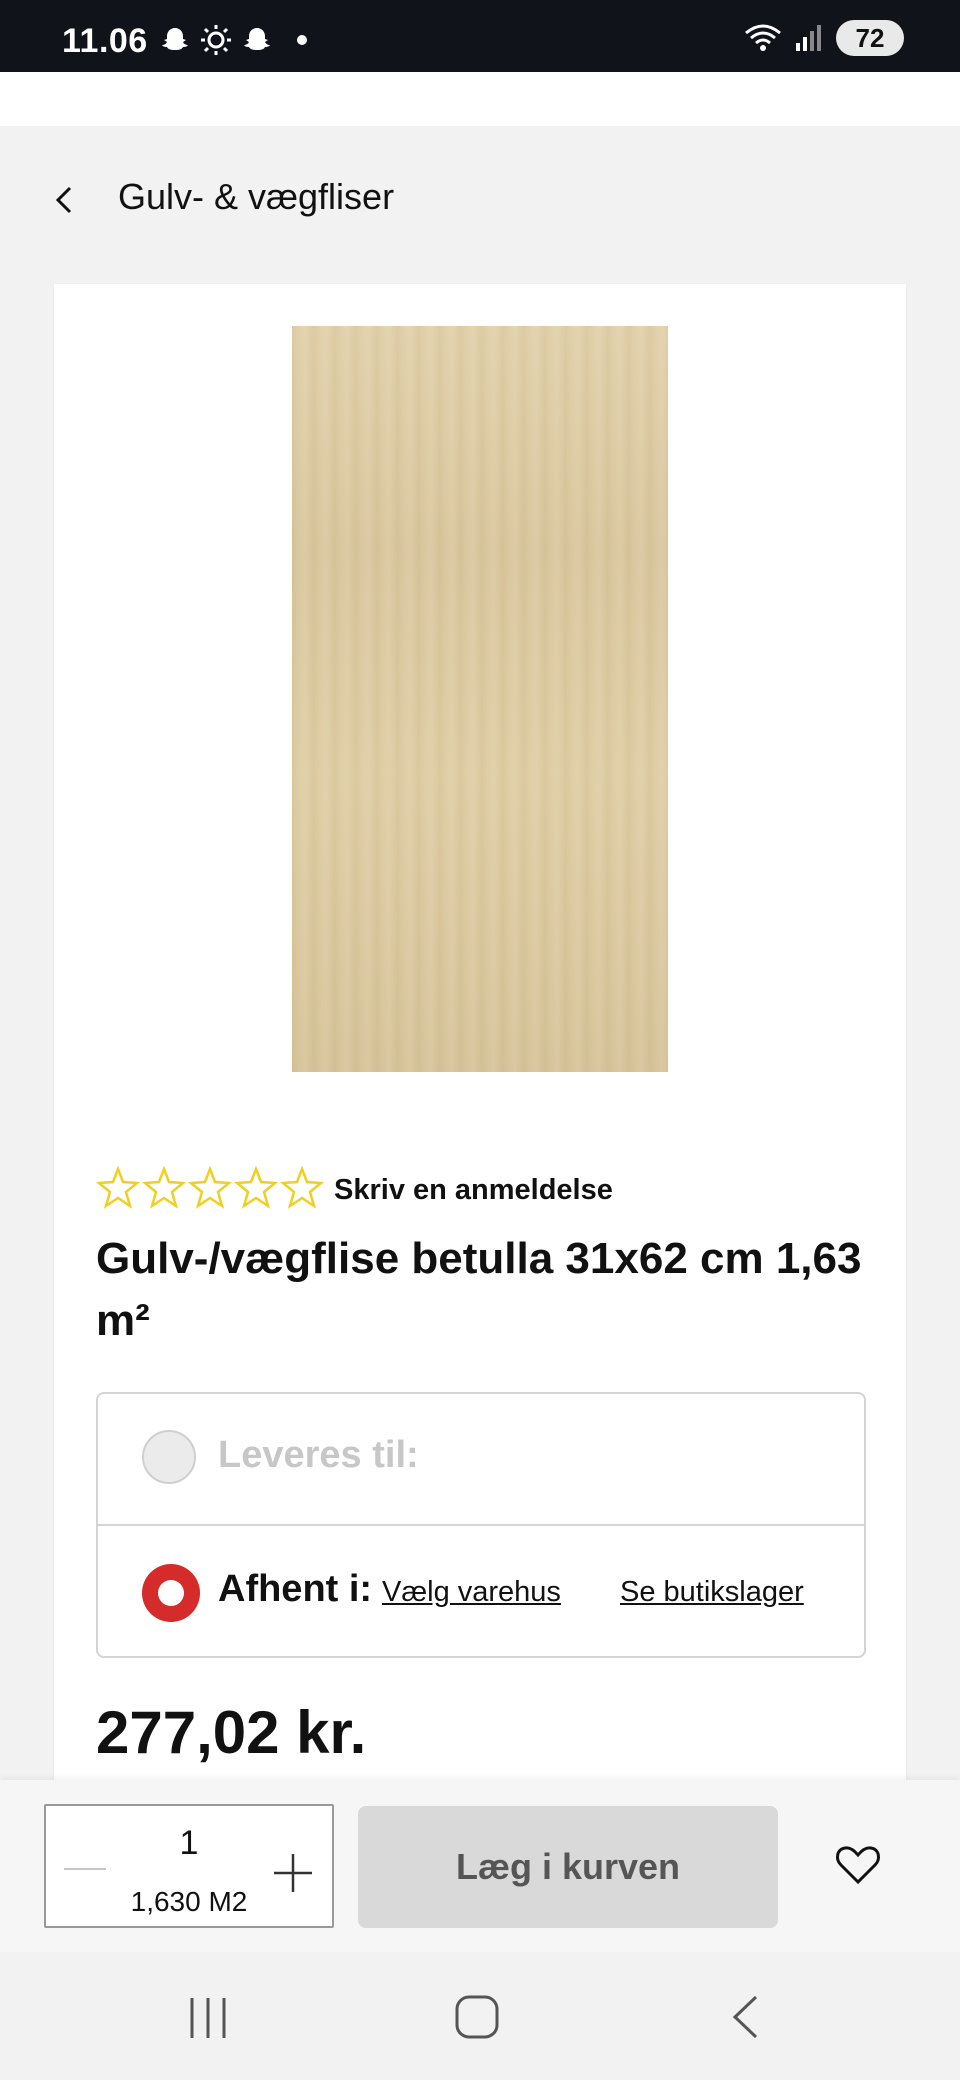  What do you see at coordinates (293, 1873) in the screenshot?
I see `increase-quantity-button` at bounding box center [293, 1873].